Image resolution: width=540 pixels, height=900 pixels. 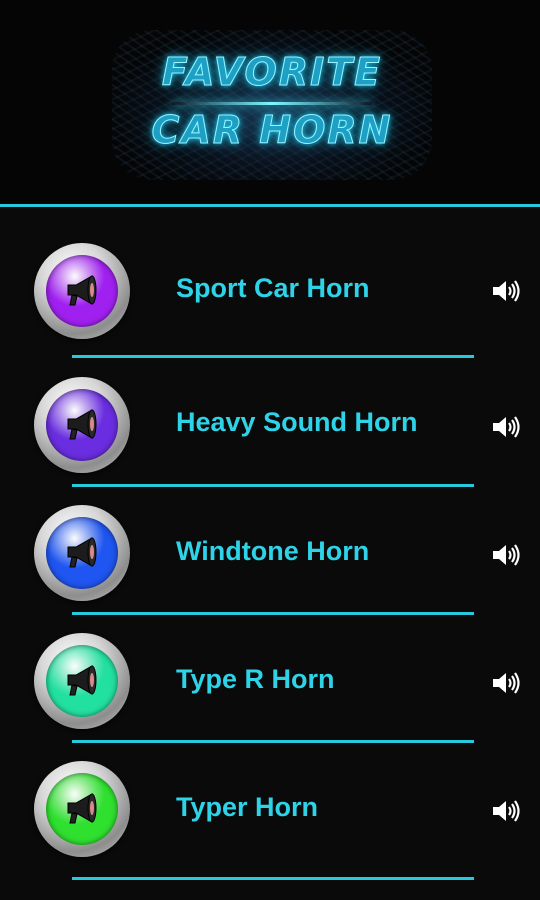 What do you see at coordinates (273, 288) in the screenshot?
I see `horn-label: Sport Car Horn` at bounding box center [273, 288].